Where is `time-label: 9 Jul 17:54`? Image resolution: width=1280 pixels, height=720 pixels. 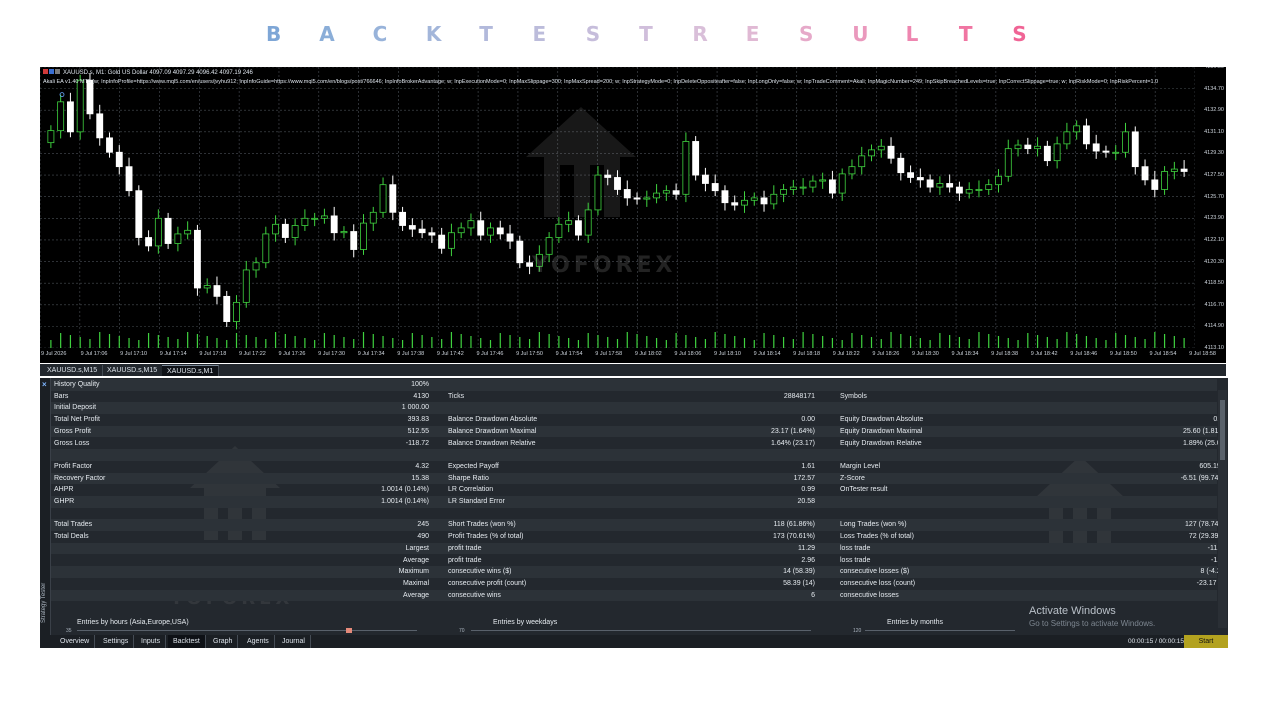
time-label: 9 Jul 17:54 is located at coordinates (569, 354).